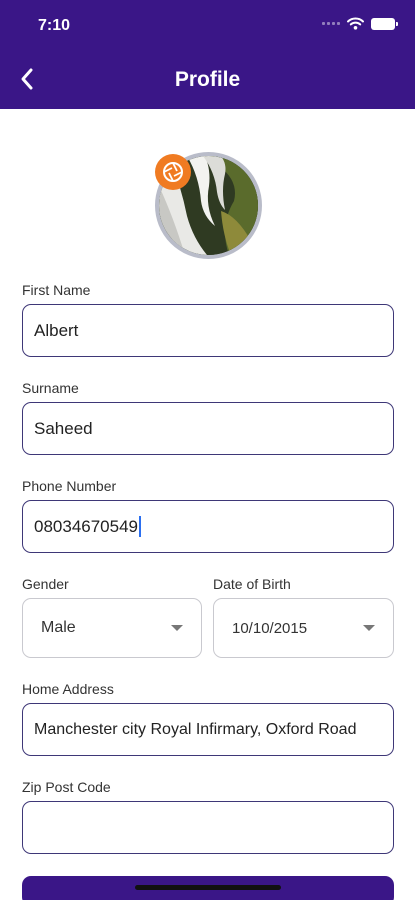 This screenshot has width=415, height=900. Describe the element at coordinates (66, 787) in the screenshot. I see `zip-code-label: Zip Post Code` at that location.